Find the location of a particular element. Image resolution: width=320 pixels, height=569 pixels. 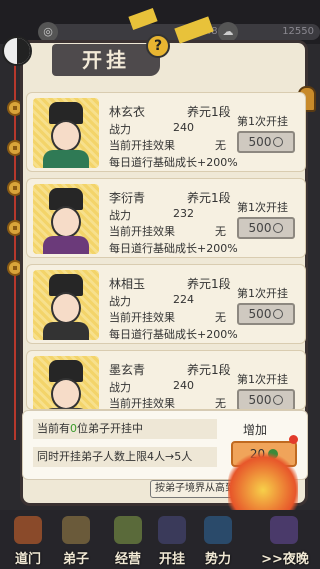

disciple-name: 林玄衣 is located at coordinates (127, 112).